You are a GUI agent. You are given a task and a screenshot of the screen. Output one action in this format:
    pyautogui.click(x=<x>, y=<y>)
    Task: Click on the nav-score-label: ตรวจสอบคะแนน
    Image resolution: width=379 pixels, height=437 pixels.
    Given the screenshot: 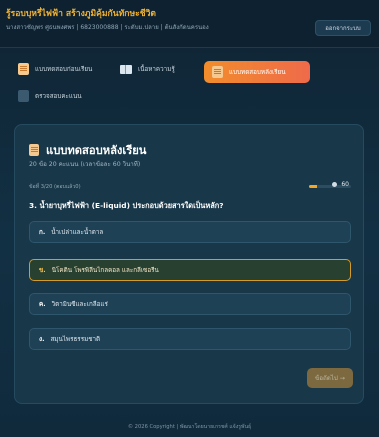 What is the action you would take?
    pyautogui.click(x=58, y=96)
    